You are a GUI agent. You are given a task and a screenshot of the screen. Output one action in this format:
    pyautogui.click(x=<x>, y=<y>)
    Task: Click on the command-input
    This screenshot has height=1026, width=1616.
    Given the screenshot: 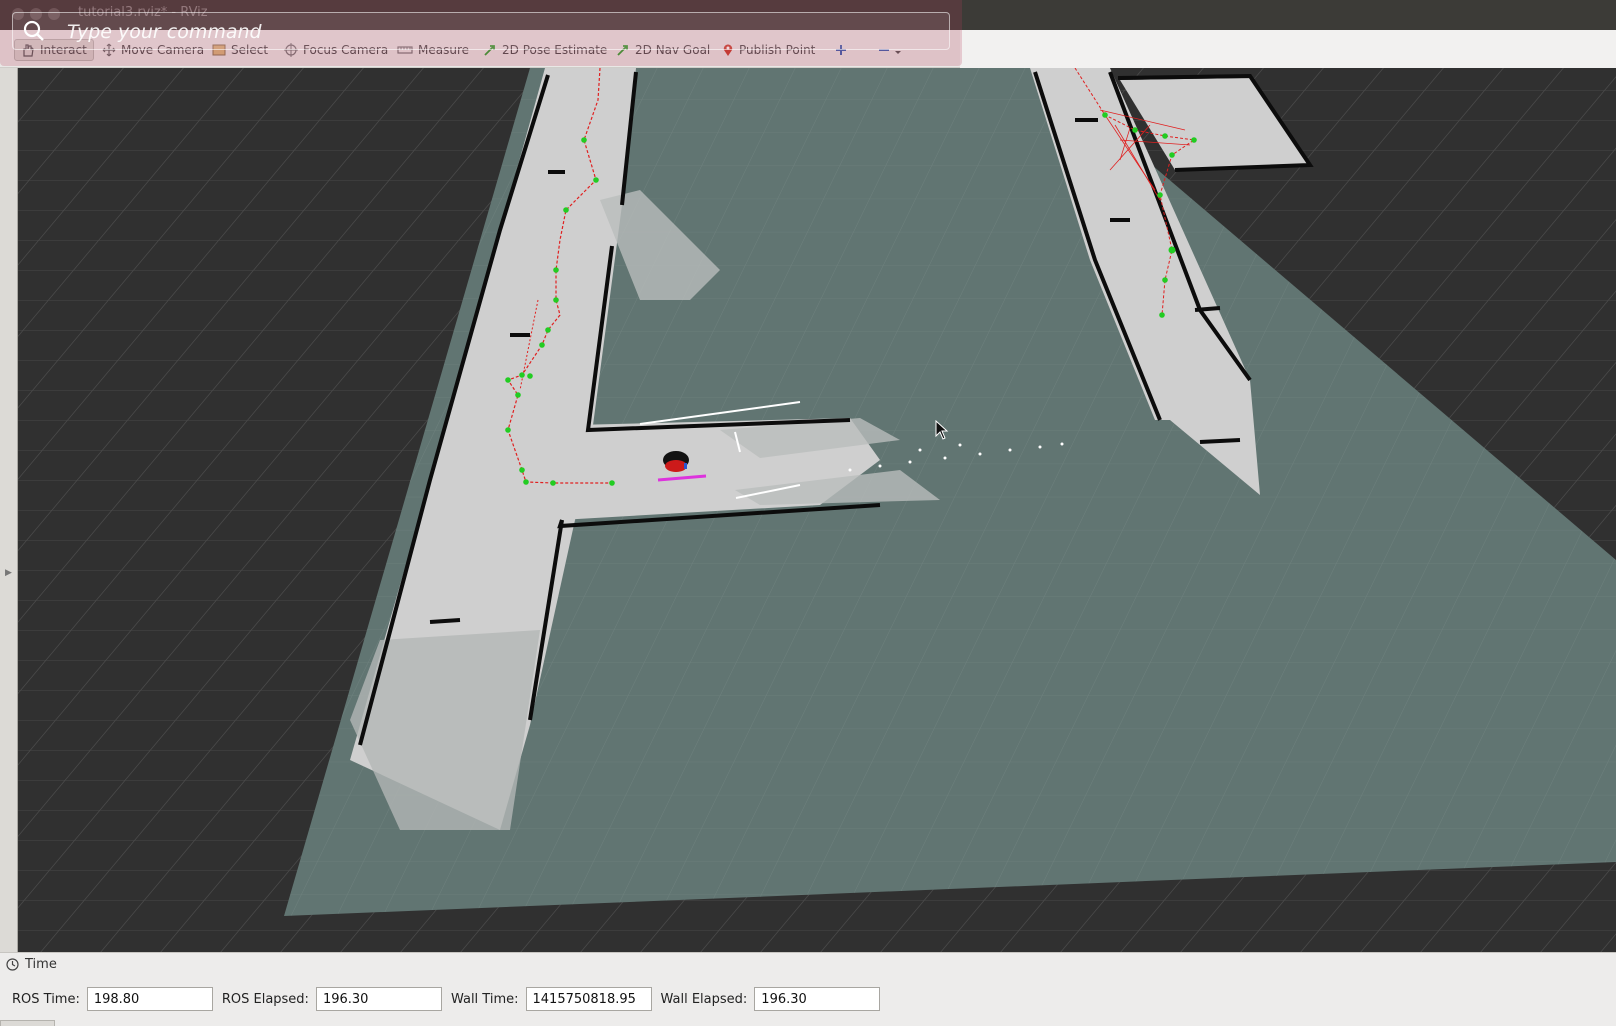 What is the action you would take?
    pyautogui.click(x=497, y=32)
    